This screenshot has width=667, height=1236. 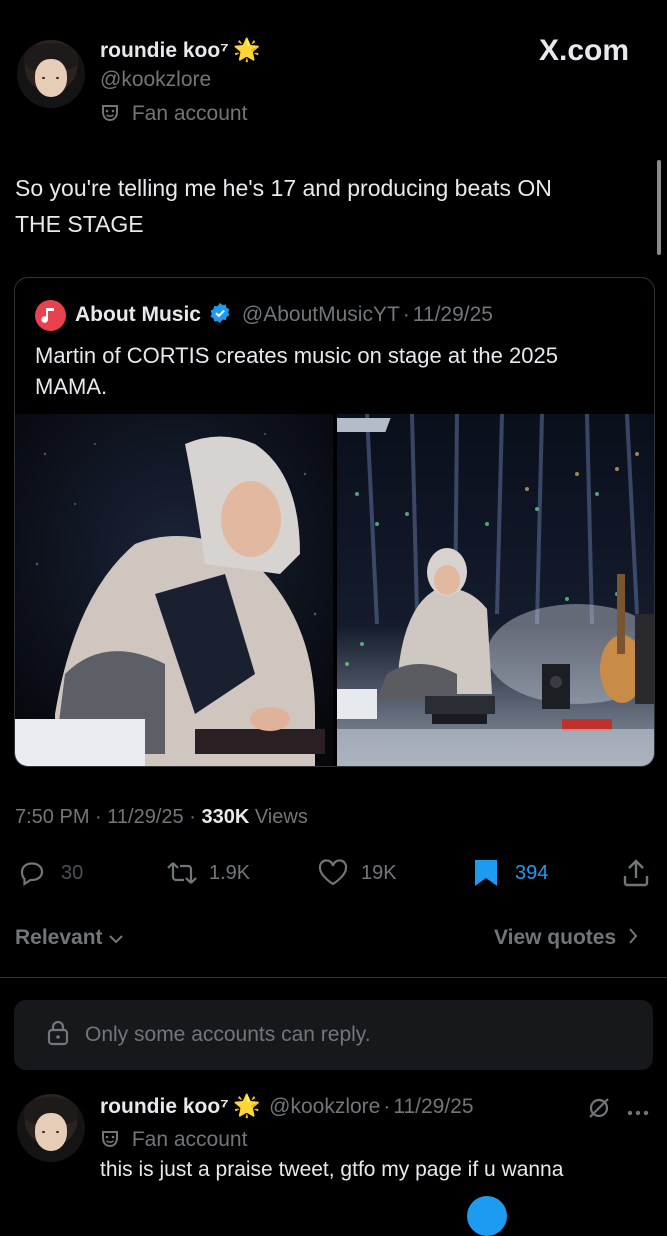 I want to click on quote-author-row: About Music @AboutMusicYT · 11/29/25, so click(x=284, y=315).